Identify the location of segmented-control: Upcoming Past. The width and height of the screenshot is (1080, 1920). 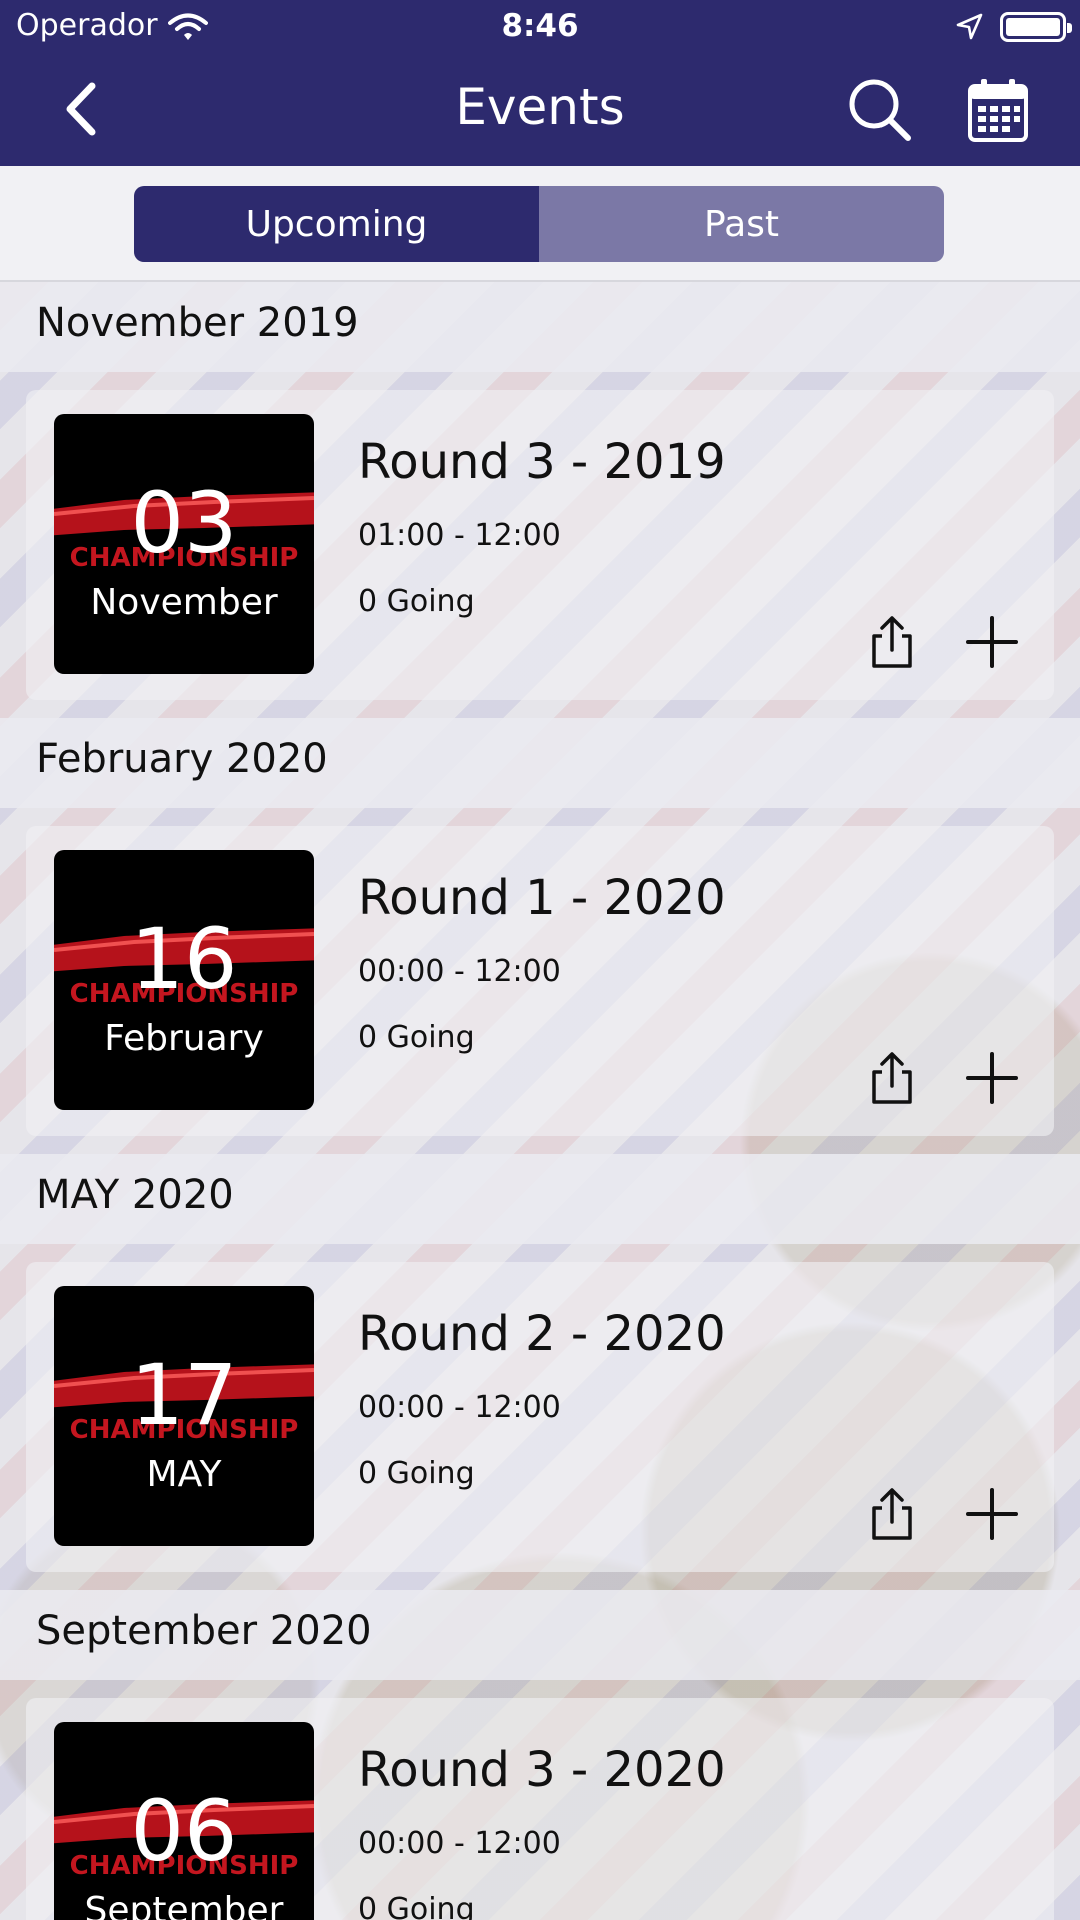
(539, 224).